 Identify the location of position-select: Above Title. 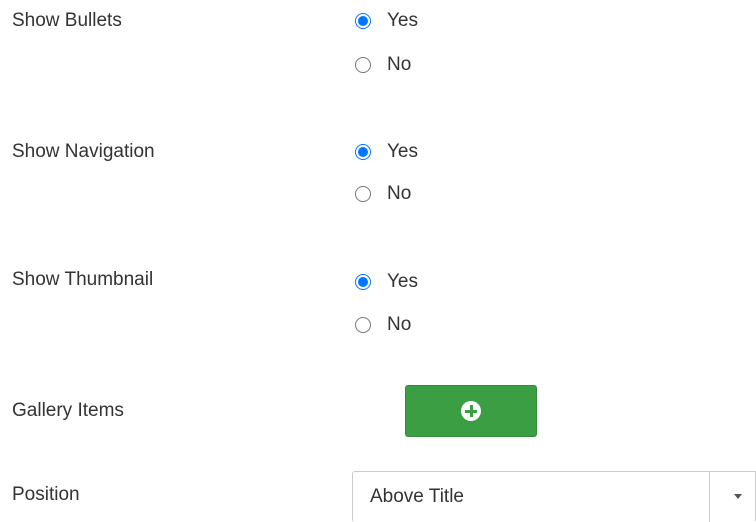
(554, 496).